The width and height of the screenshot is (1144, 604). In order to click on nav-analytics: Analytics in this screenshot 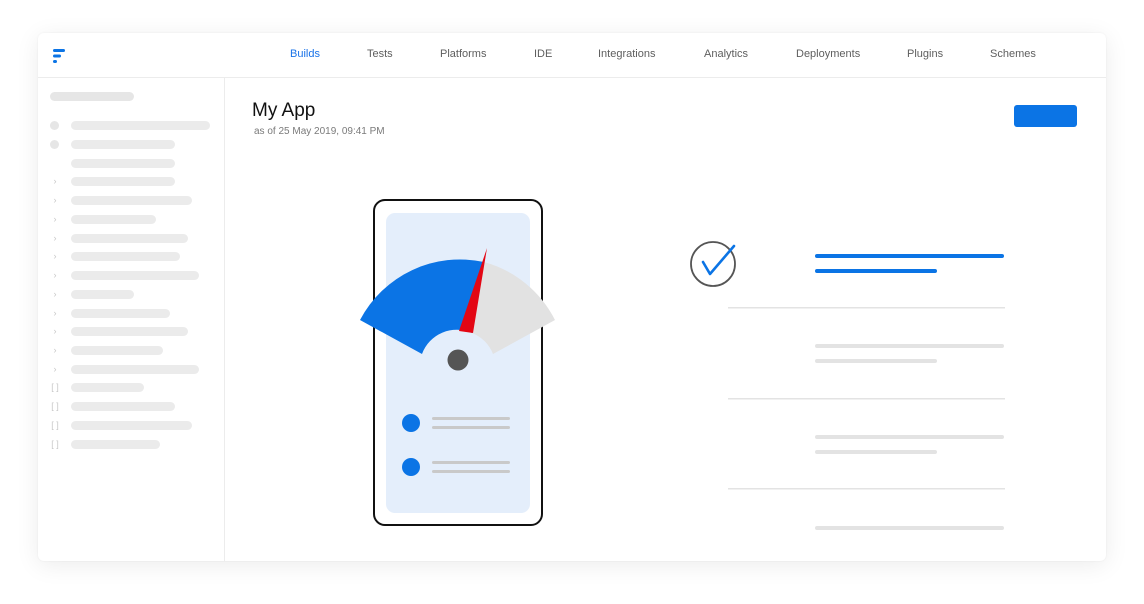, I will do `click(726, 54)`.